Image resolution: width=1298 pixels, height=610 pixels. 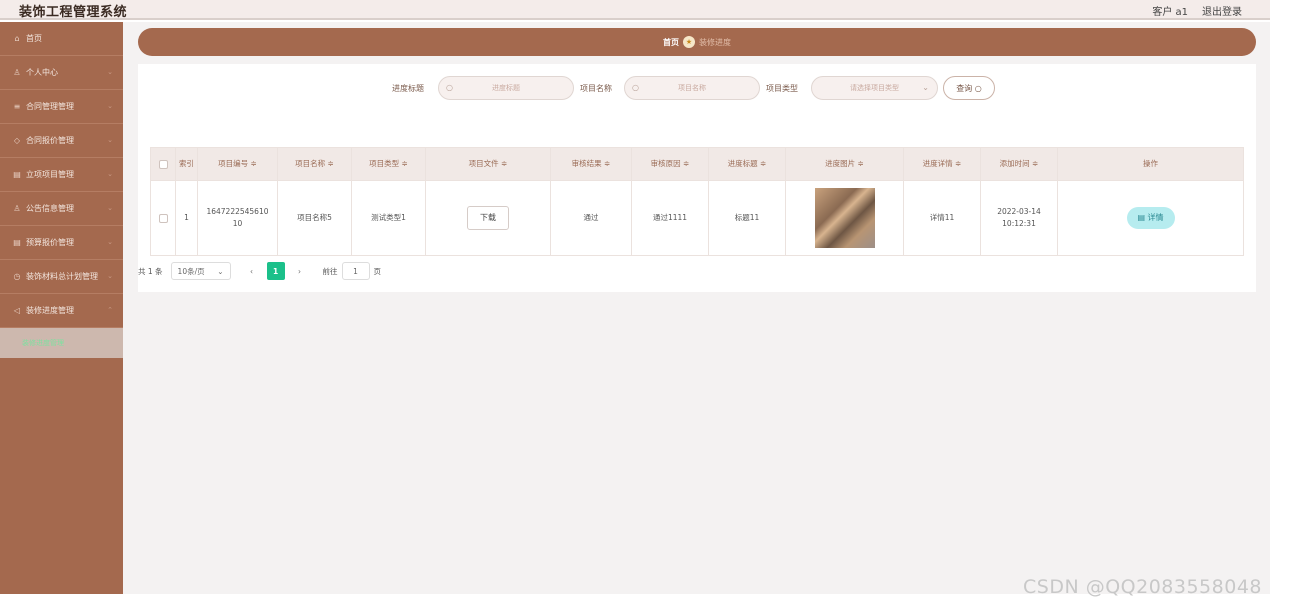 I want to click on pagination: 共 1 条 10条/页 ⌄ ‹ 1 › 前往 1 页, so click(x=259, y=271).